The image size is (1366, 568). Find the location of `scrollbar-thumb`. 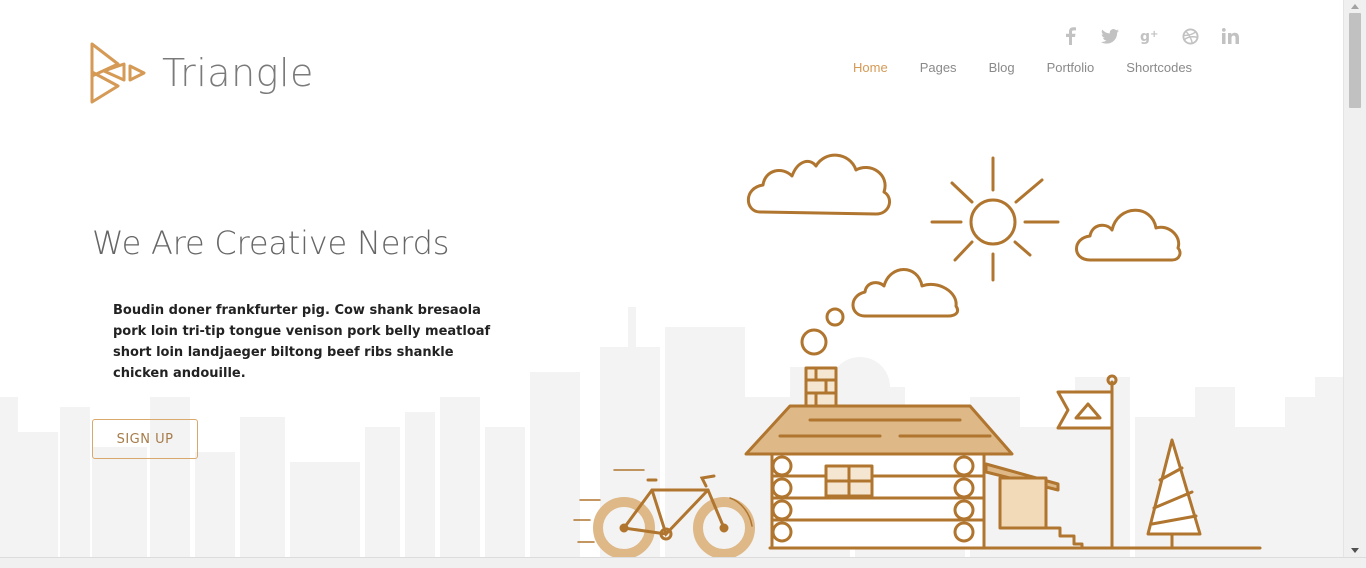

scrollbar-thumb is located at coordinates (1355, 60).